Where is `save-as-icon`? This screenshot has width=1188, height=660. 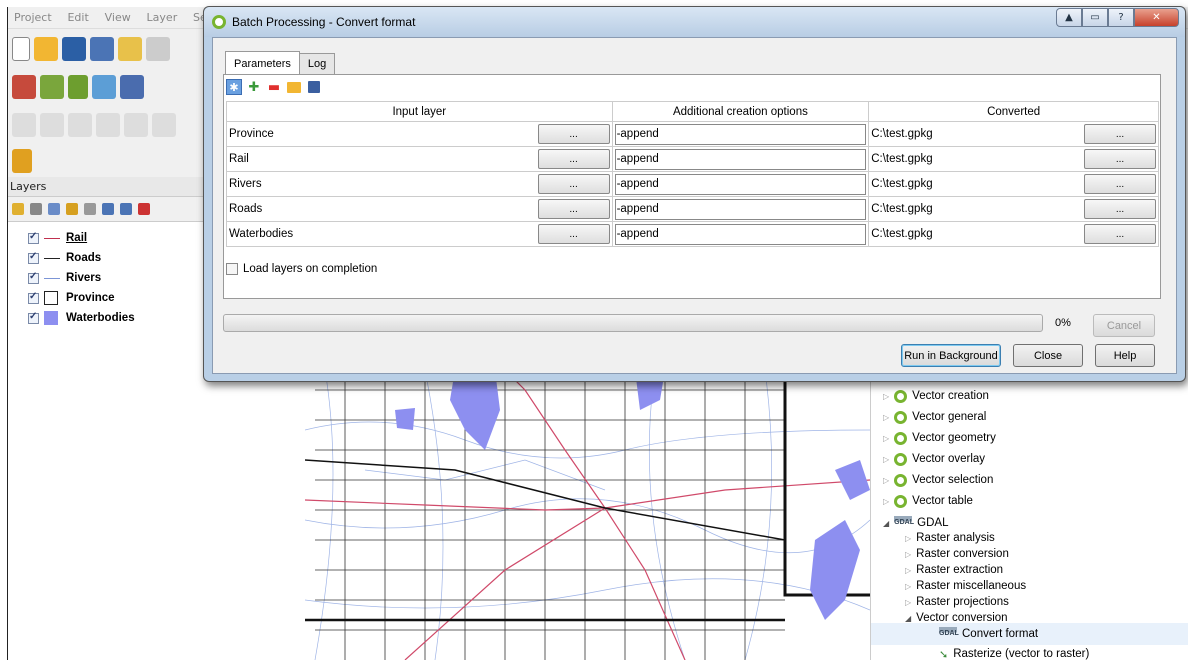 save-as-icon is located at coordinates (102, 49).